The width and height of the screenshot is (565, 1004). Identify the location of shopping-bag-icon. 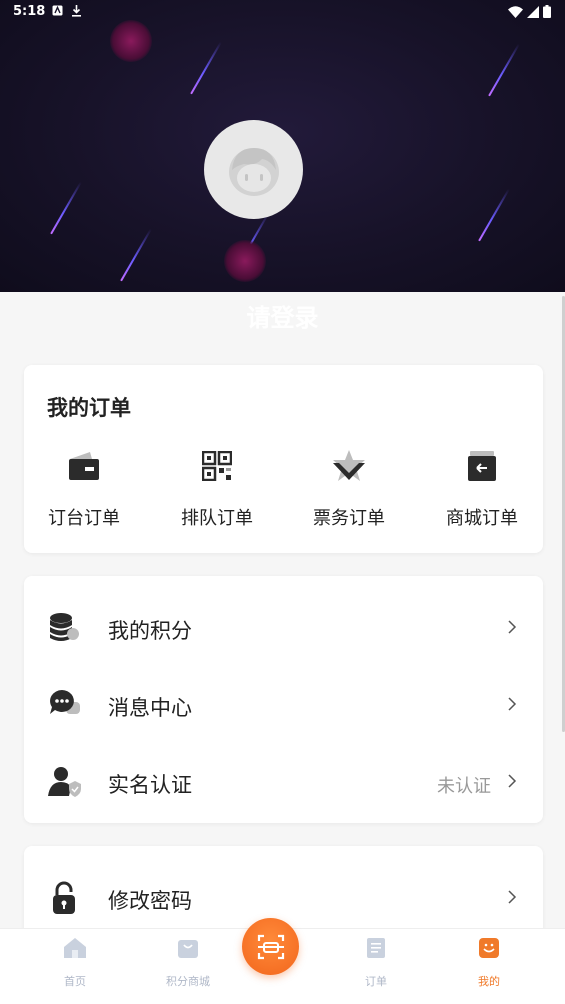
(188, 949).